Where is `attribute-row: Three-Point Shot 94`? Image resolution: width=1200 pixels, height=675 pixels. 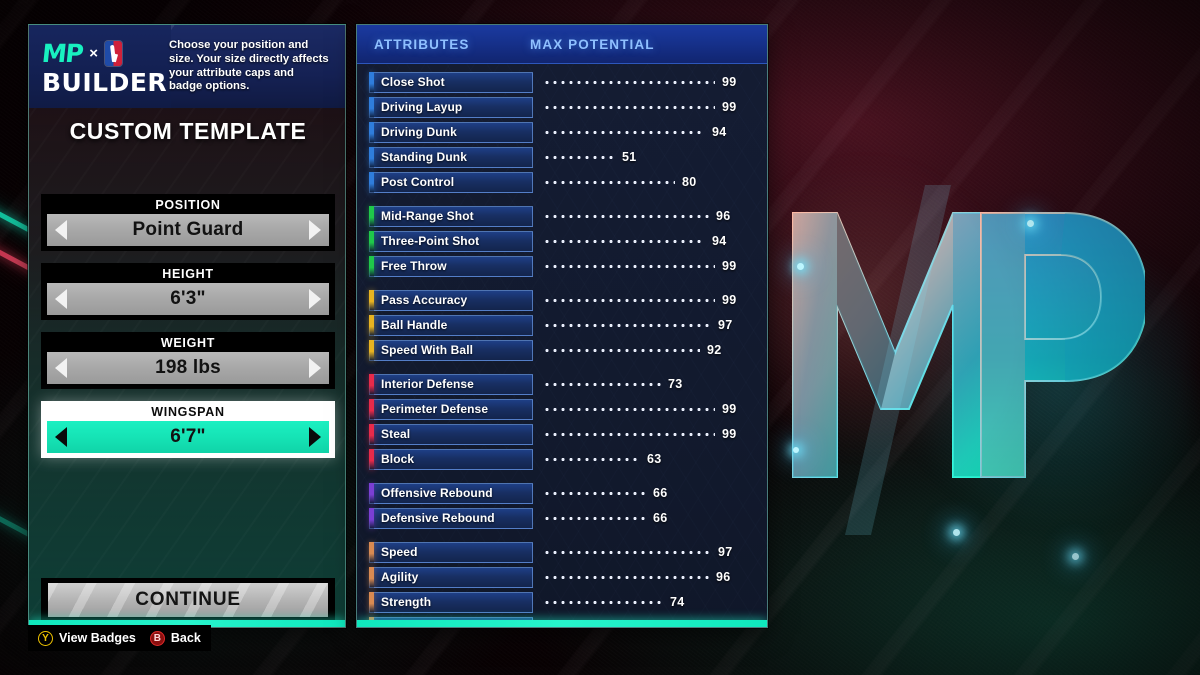
attribute-row: Three-Point Shot 94 is located at coordinates (562, 241).